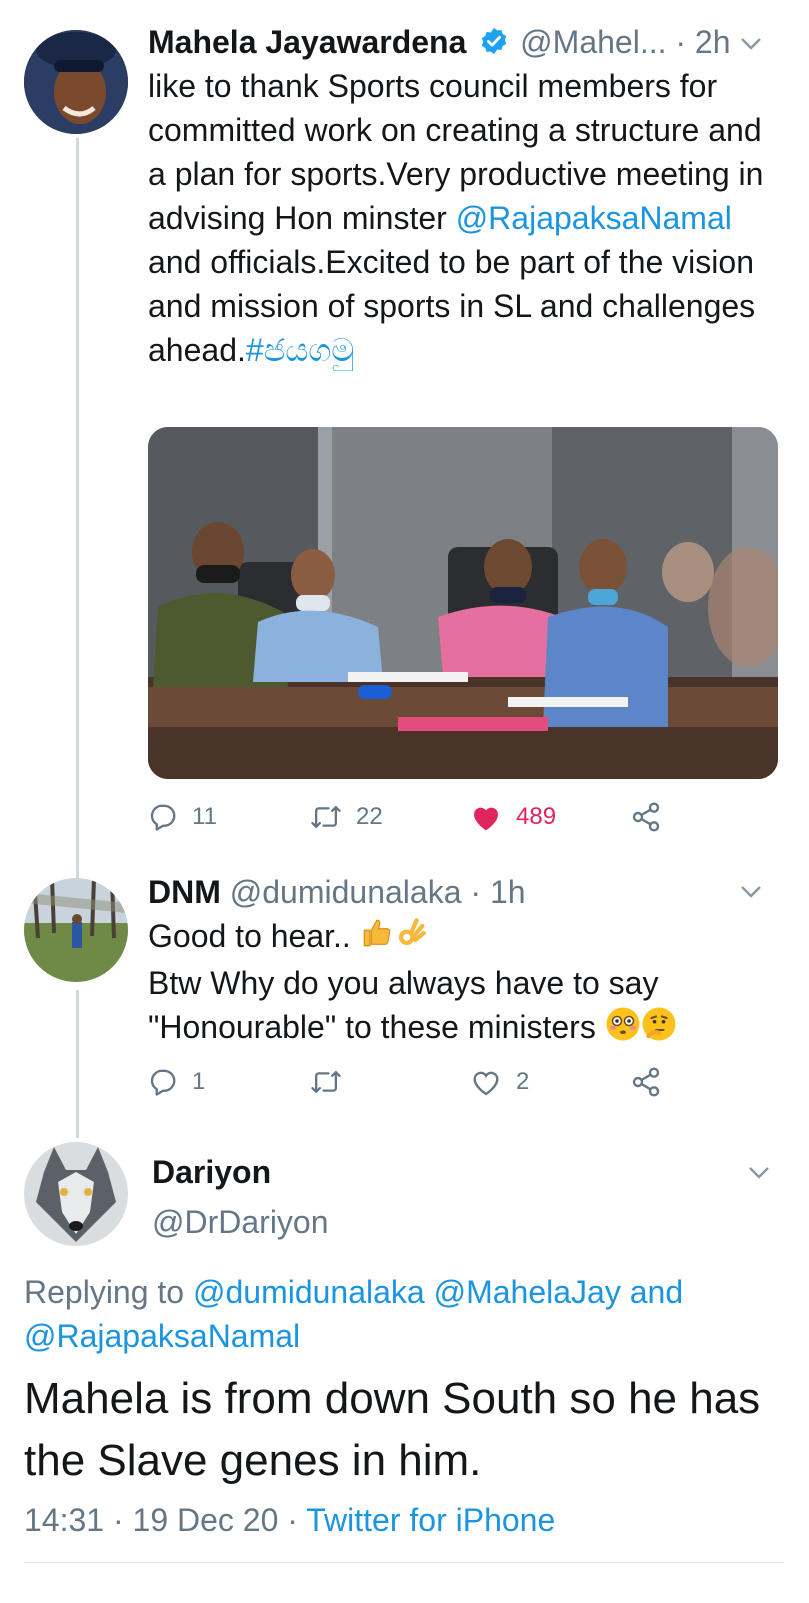  What do you see at coordinates (404, 1562) in the screenshot?
I see `divider` at bounding box center [404, 1562].